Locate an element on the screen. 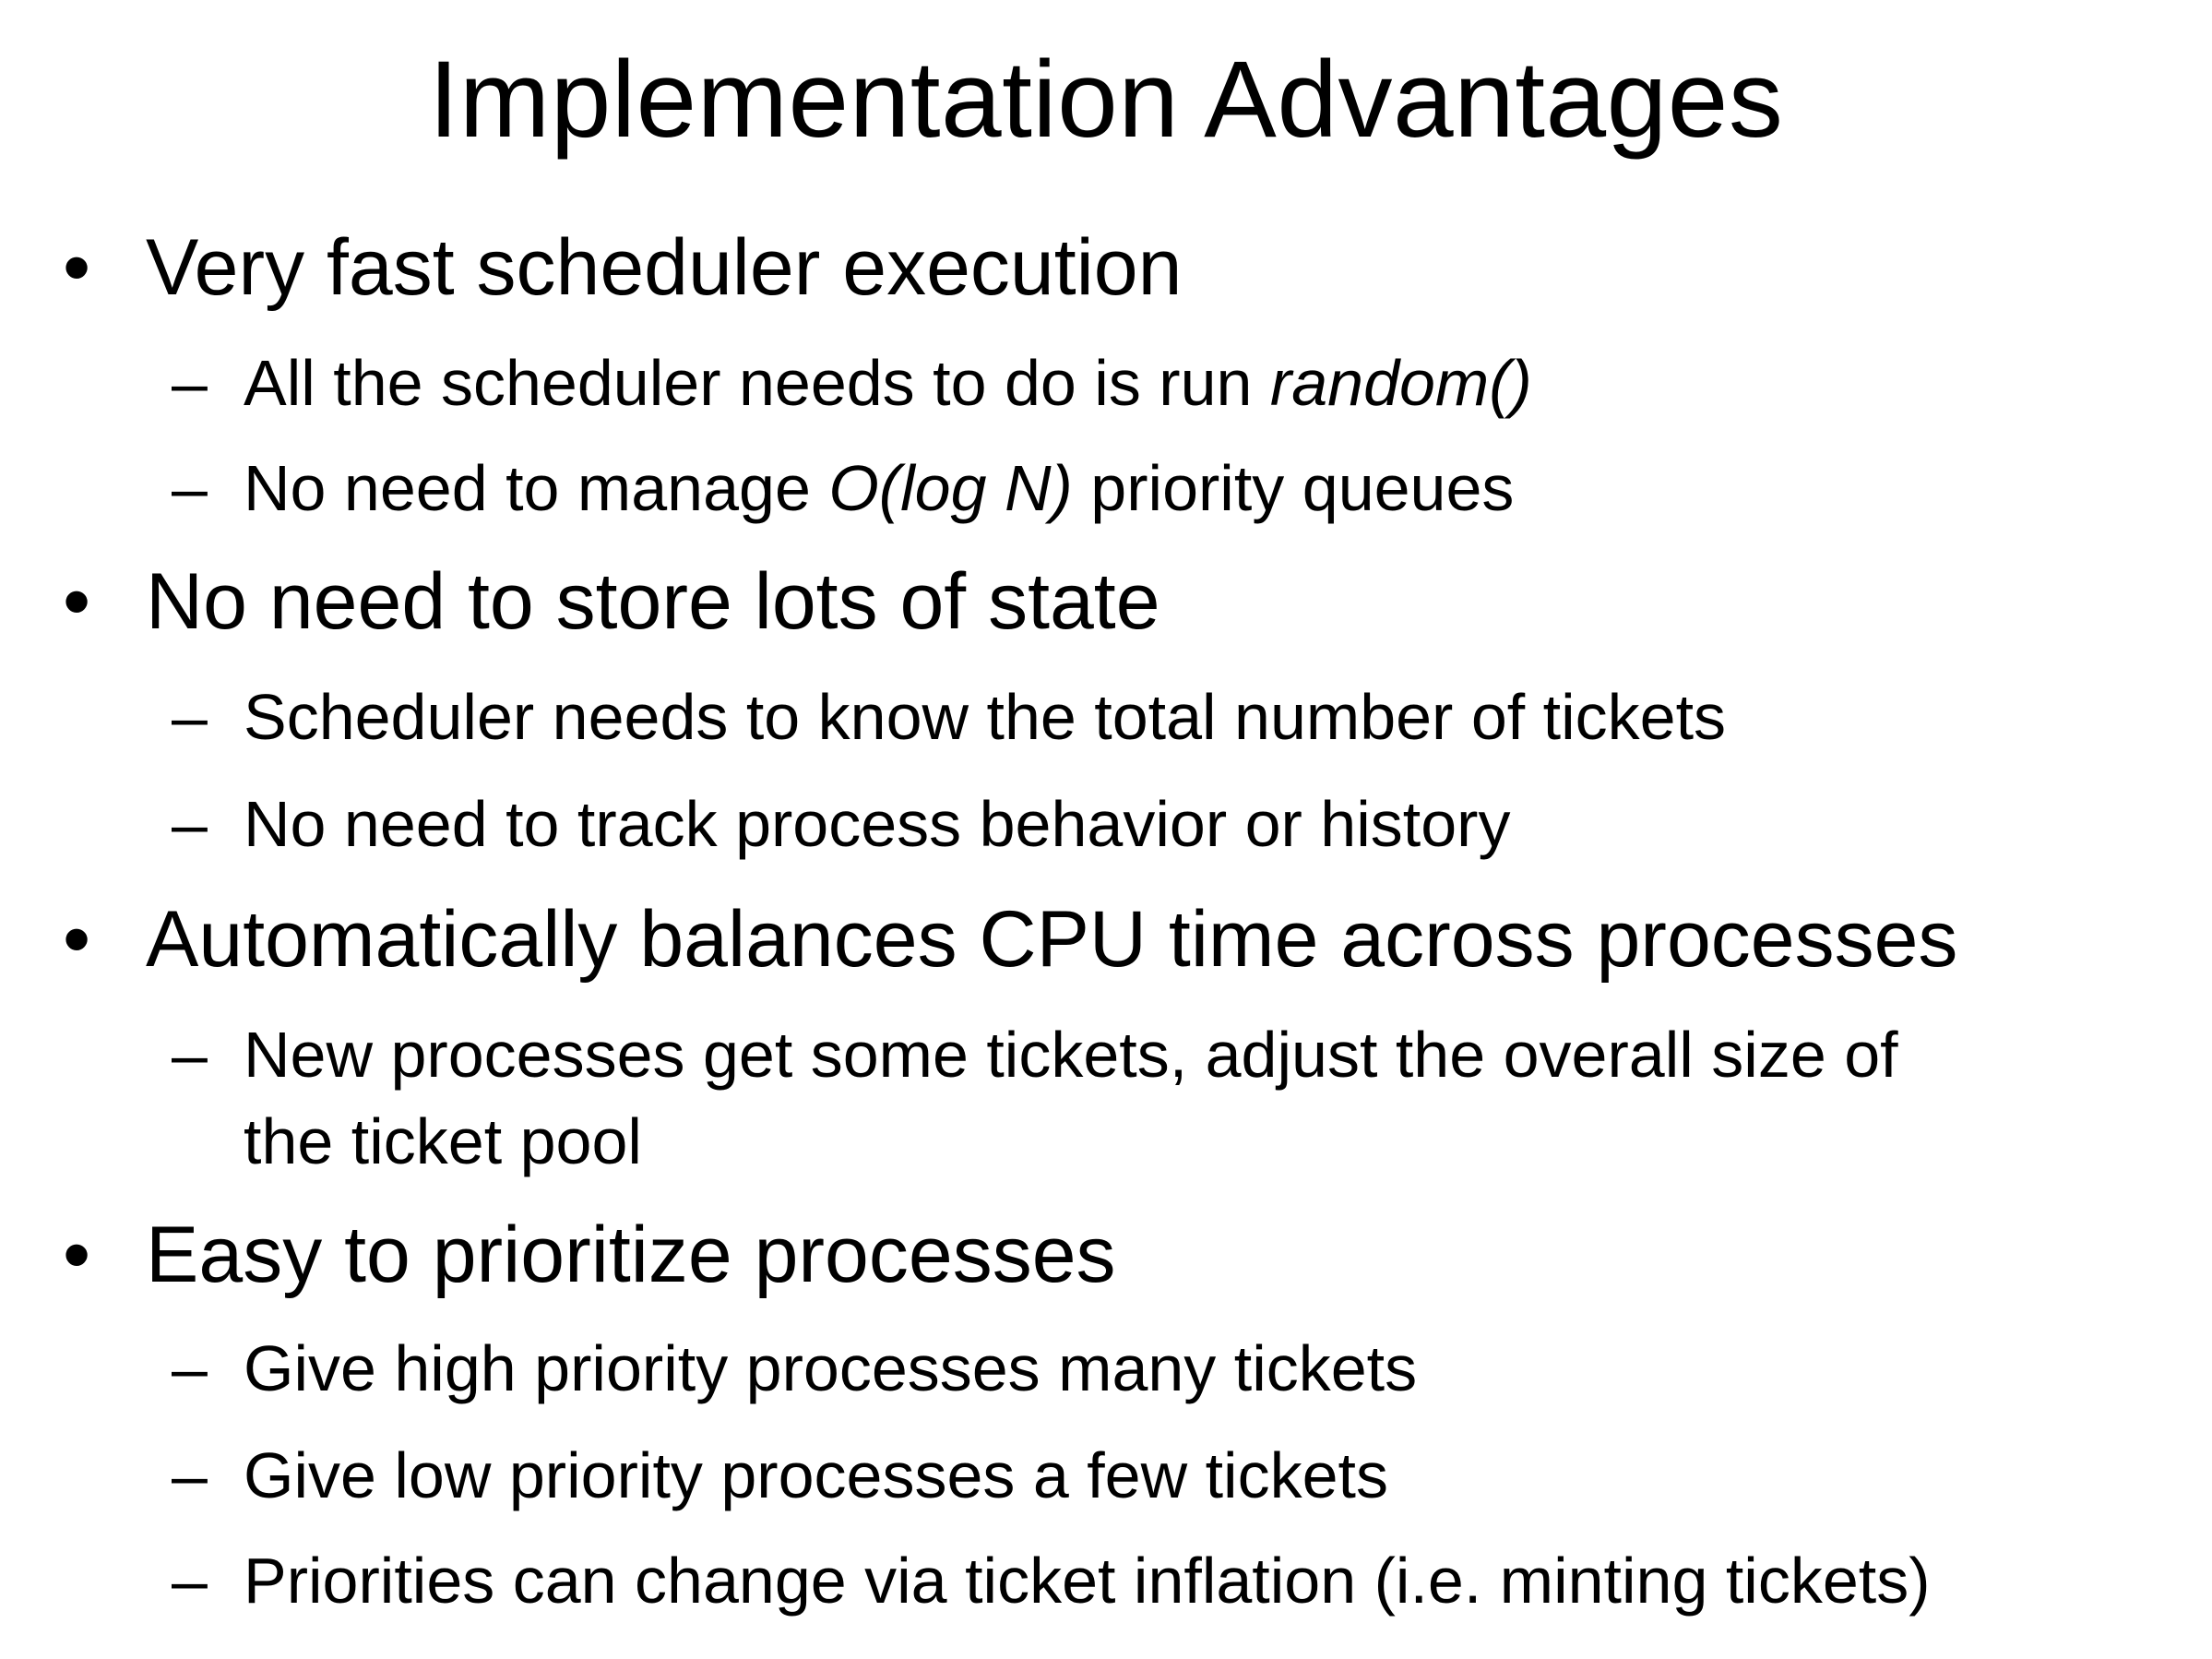 Image resolution: width=2212 pixels, height=1659 pixels. bullet-item: • No need to store lots of state is located at coordinates (611, 601).